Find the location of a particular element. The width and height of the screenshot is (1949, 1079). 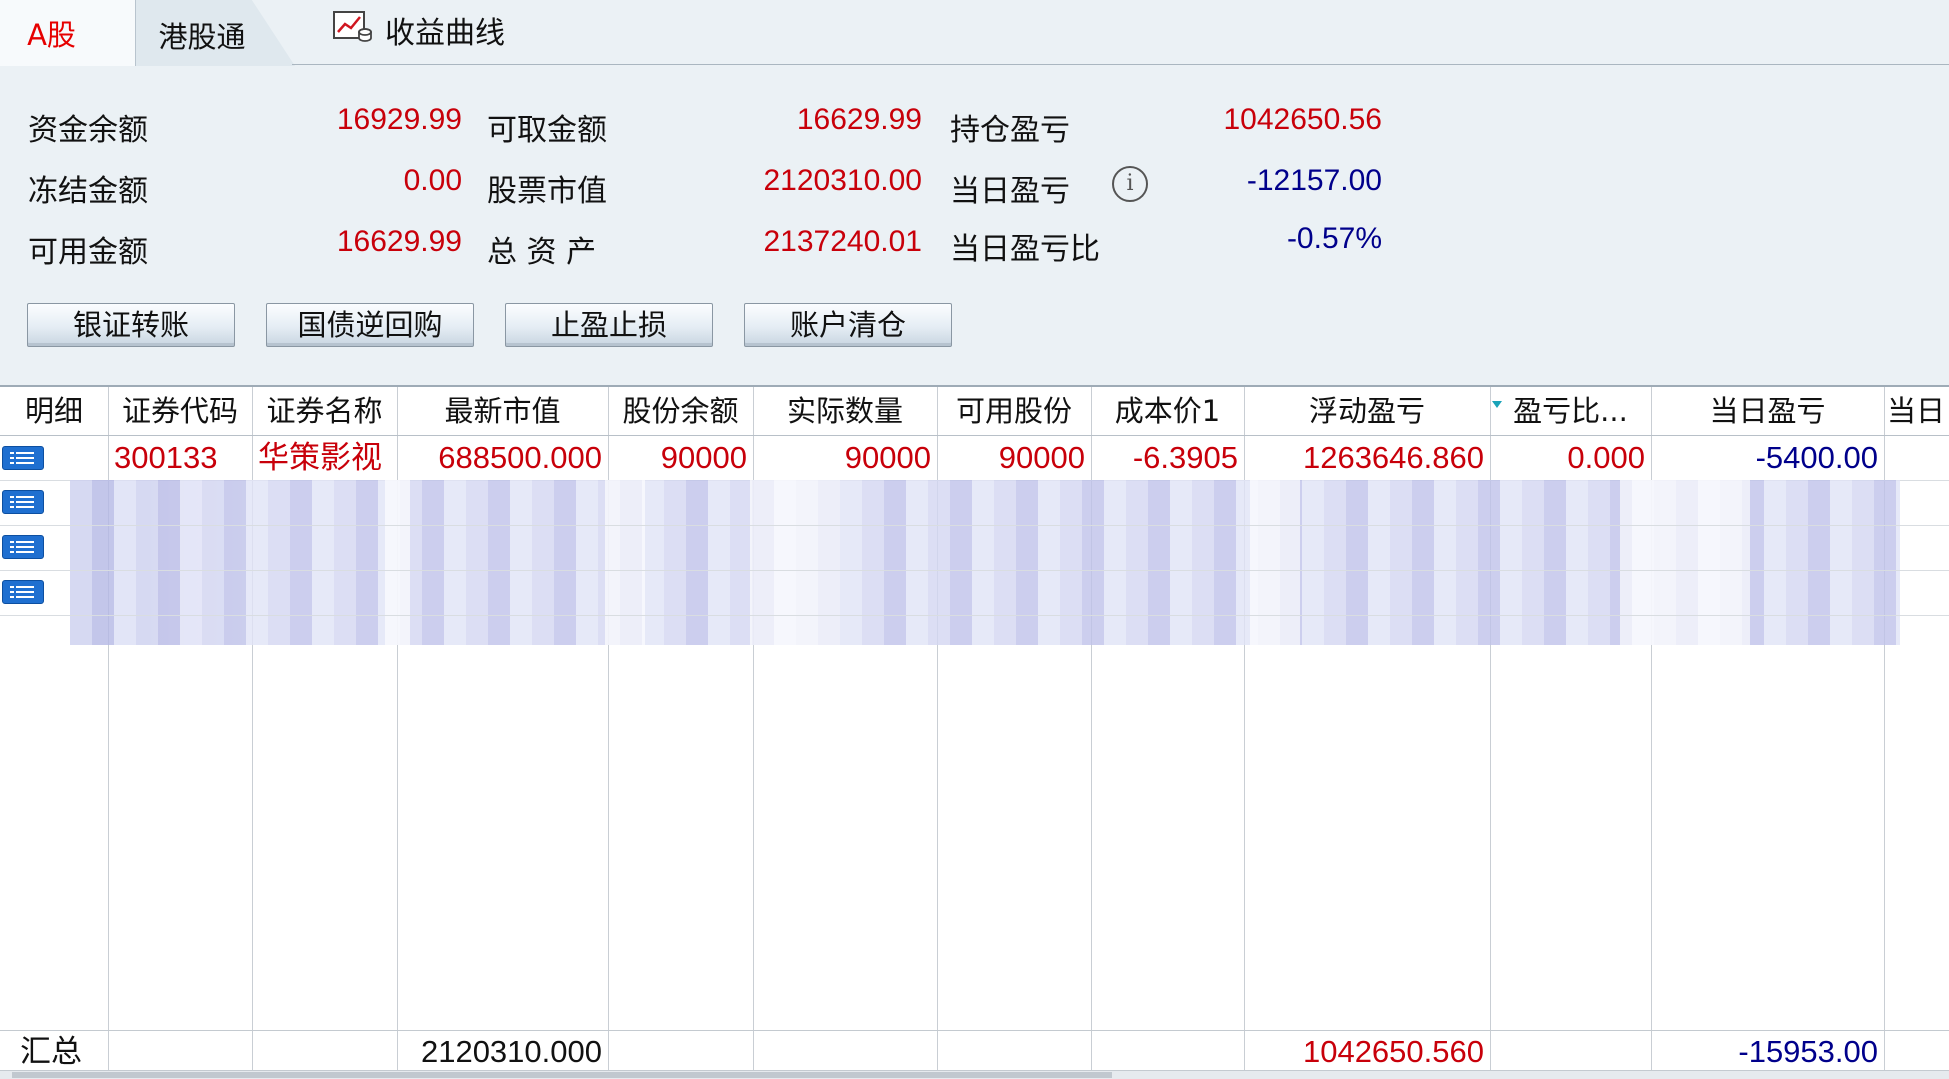

fund-balance-label: 资金余额 is located at coordinates (88, 130).